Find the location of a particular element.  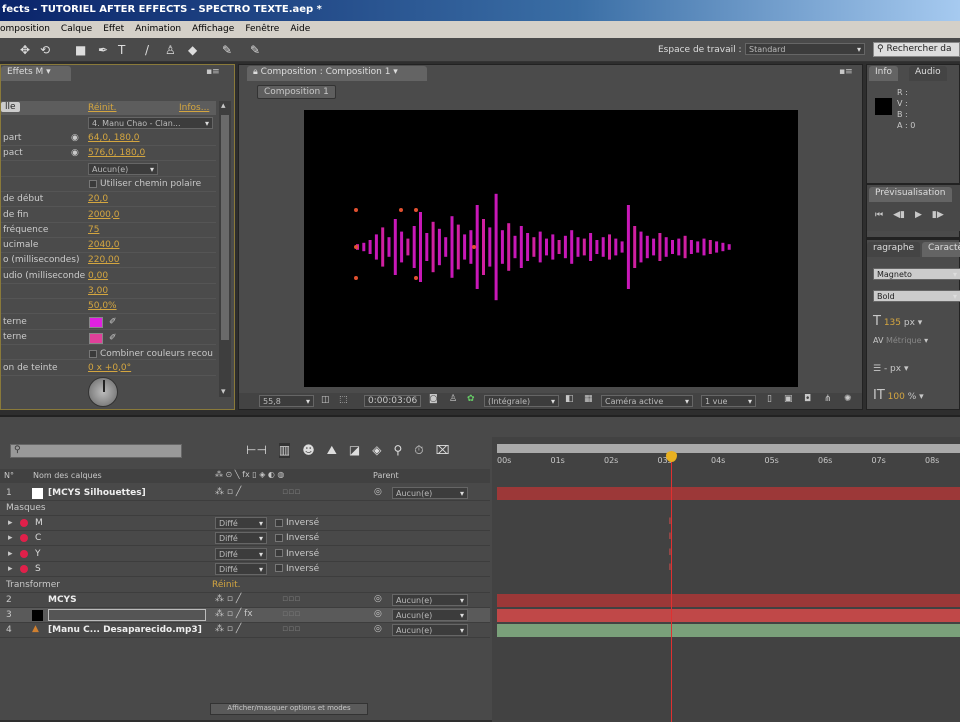

transform-reset-link: Réinit. is located at coordinates (226, 585).